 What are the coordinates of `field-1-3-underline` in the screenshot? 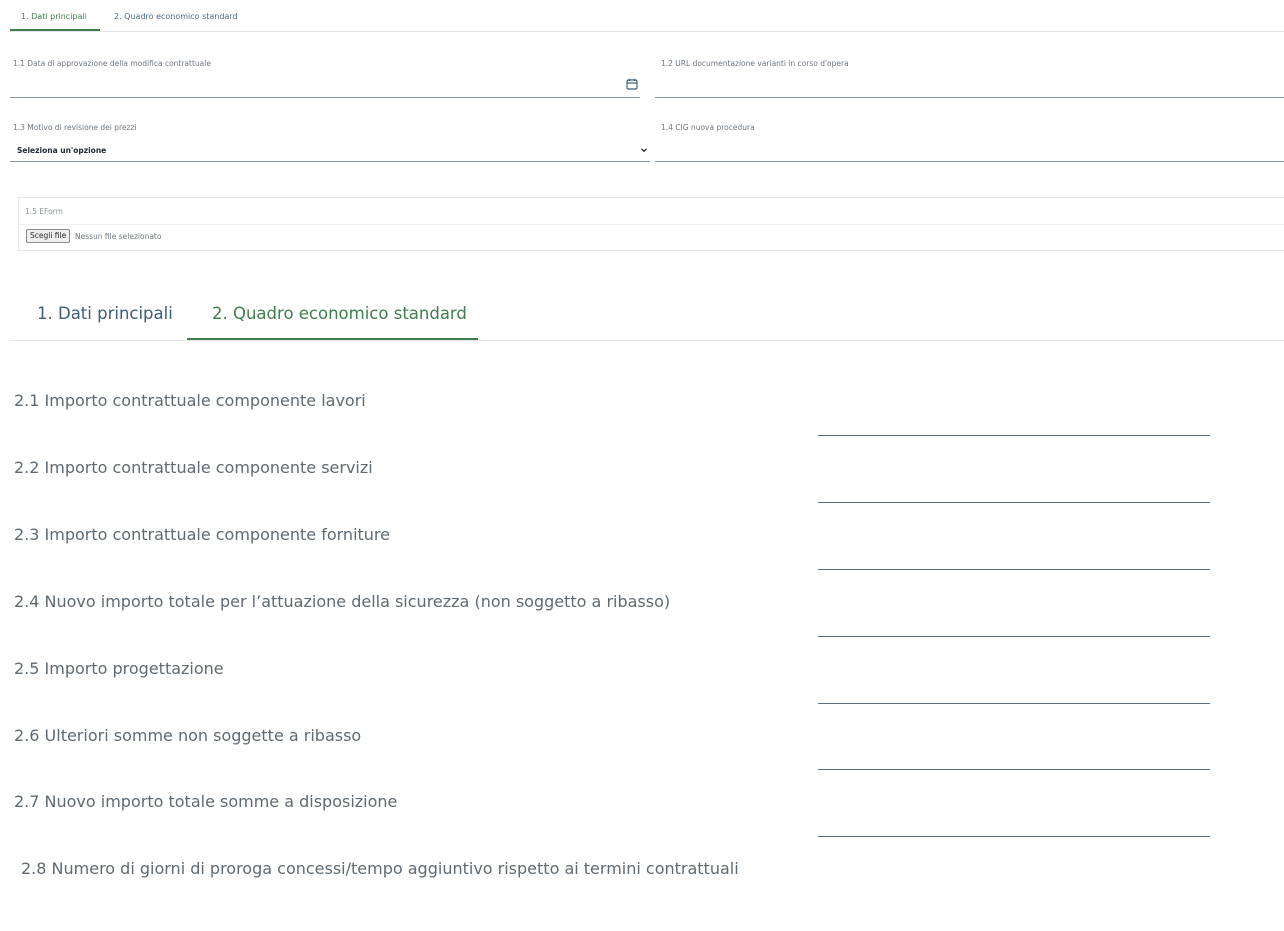 It's located at (330, 161).